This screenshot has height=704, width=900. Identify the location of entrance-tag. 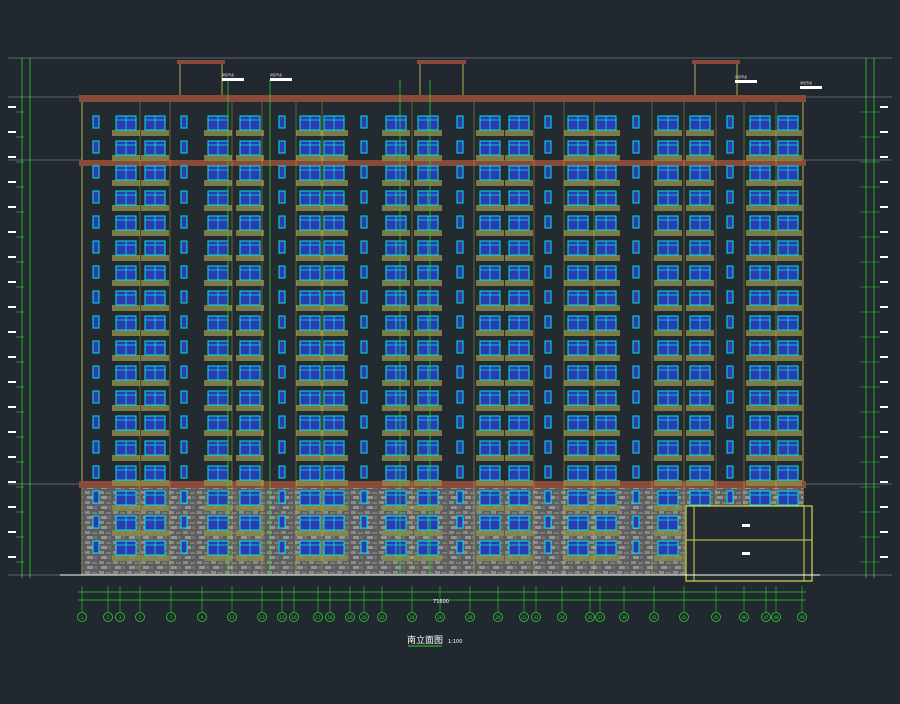
(746, 553).